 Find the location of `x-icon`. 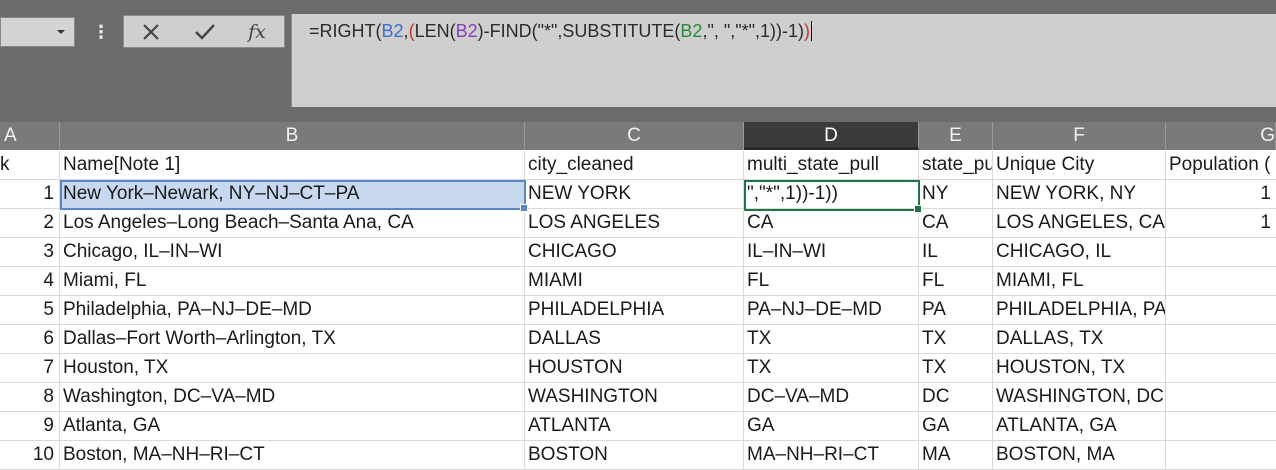

x-icon is located at coordinates (151, 32).